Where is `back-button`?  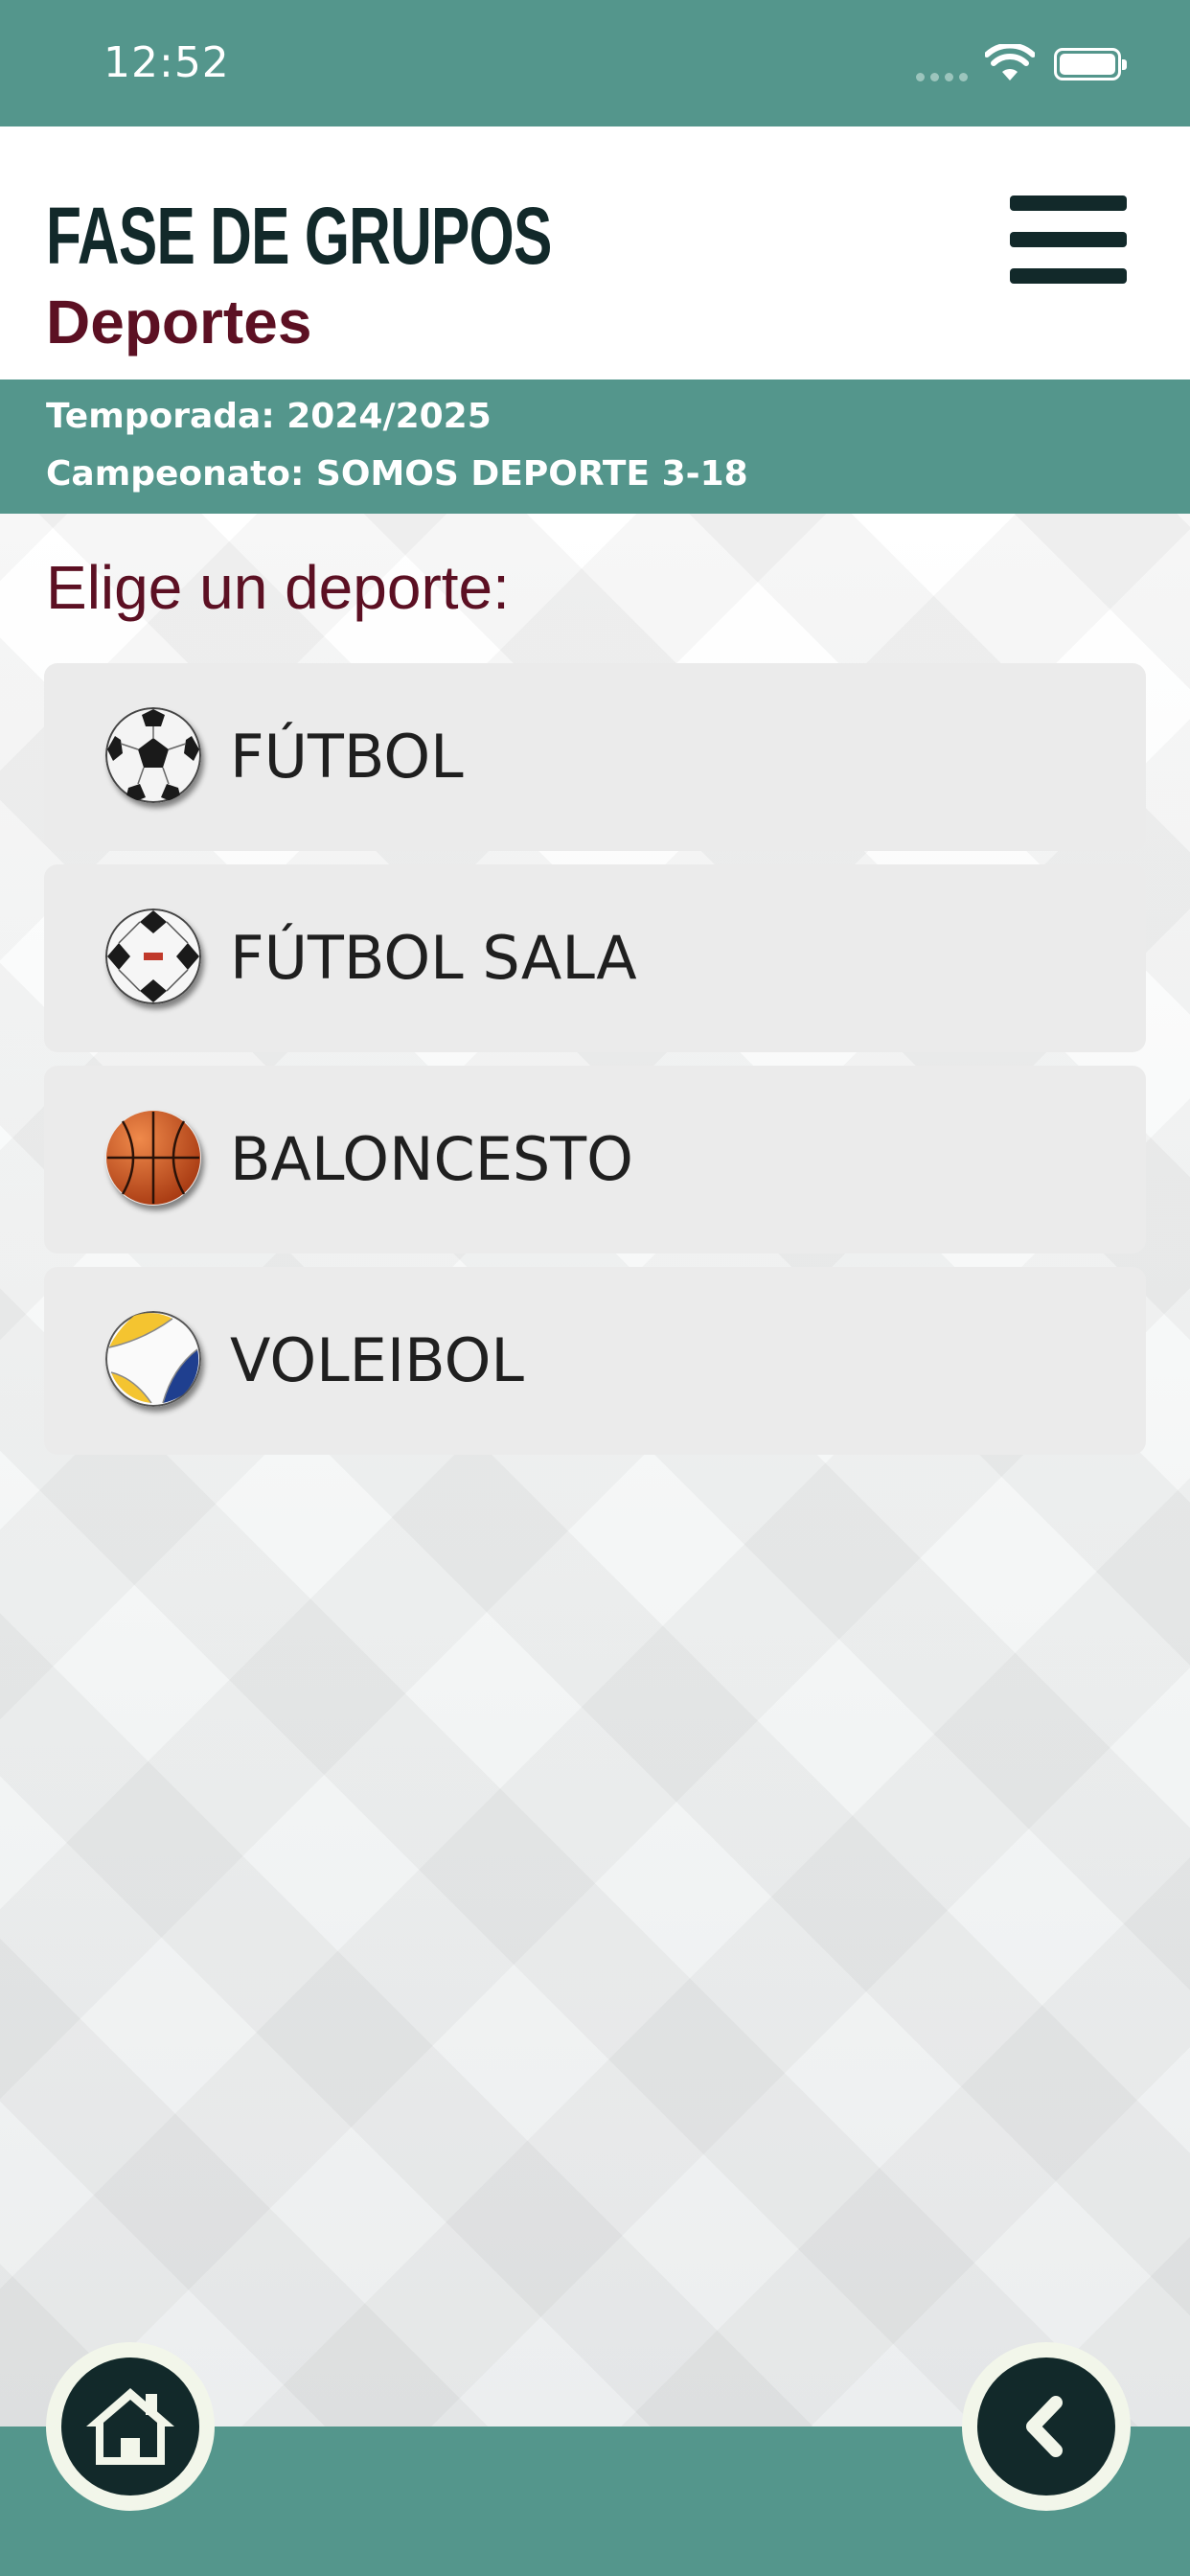
back-button is located at coordinates (1046, 2426).